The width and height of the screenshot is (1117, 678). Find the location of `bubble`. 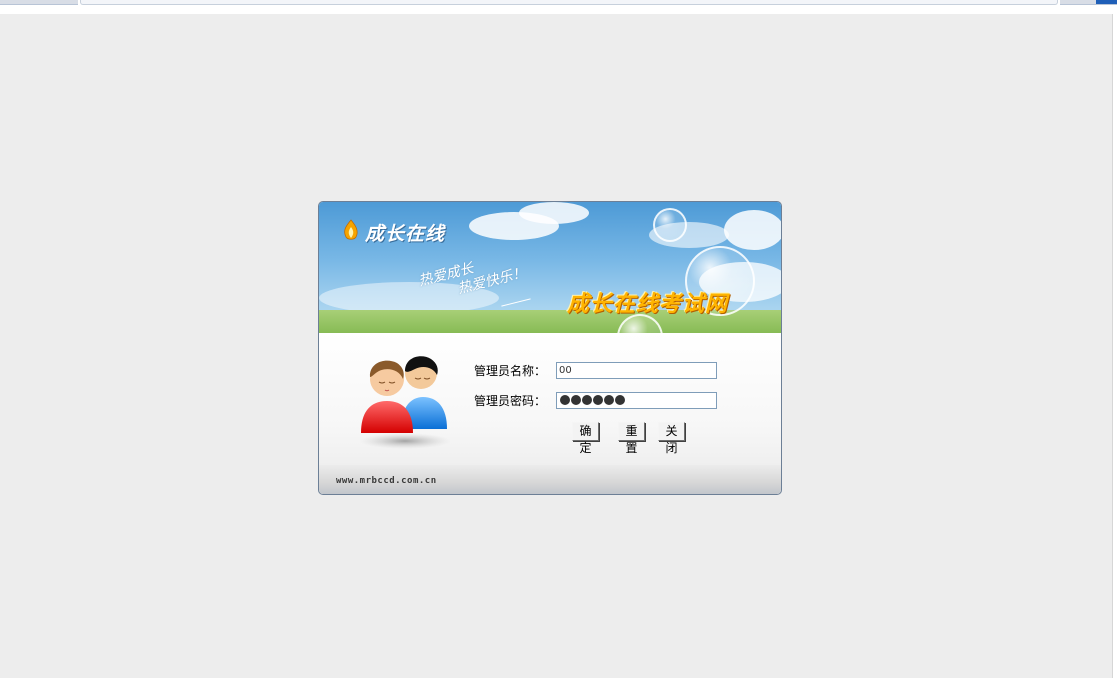

bubble is located at coordinates (670, 225).